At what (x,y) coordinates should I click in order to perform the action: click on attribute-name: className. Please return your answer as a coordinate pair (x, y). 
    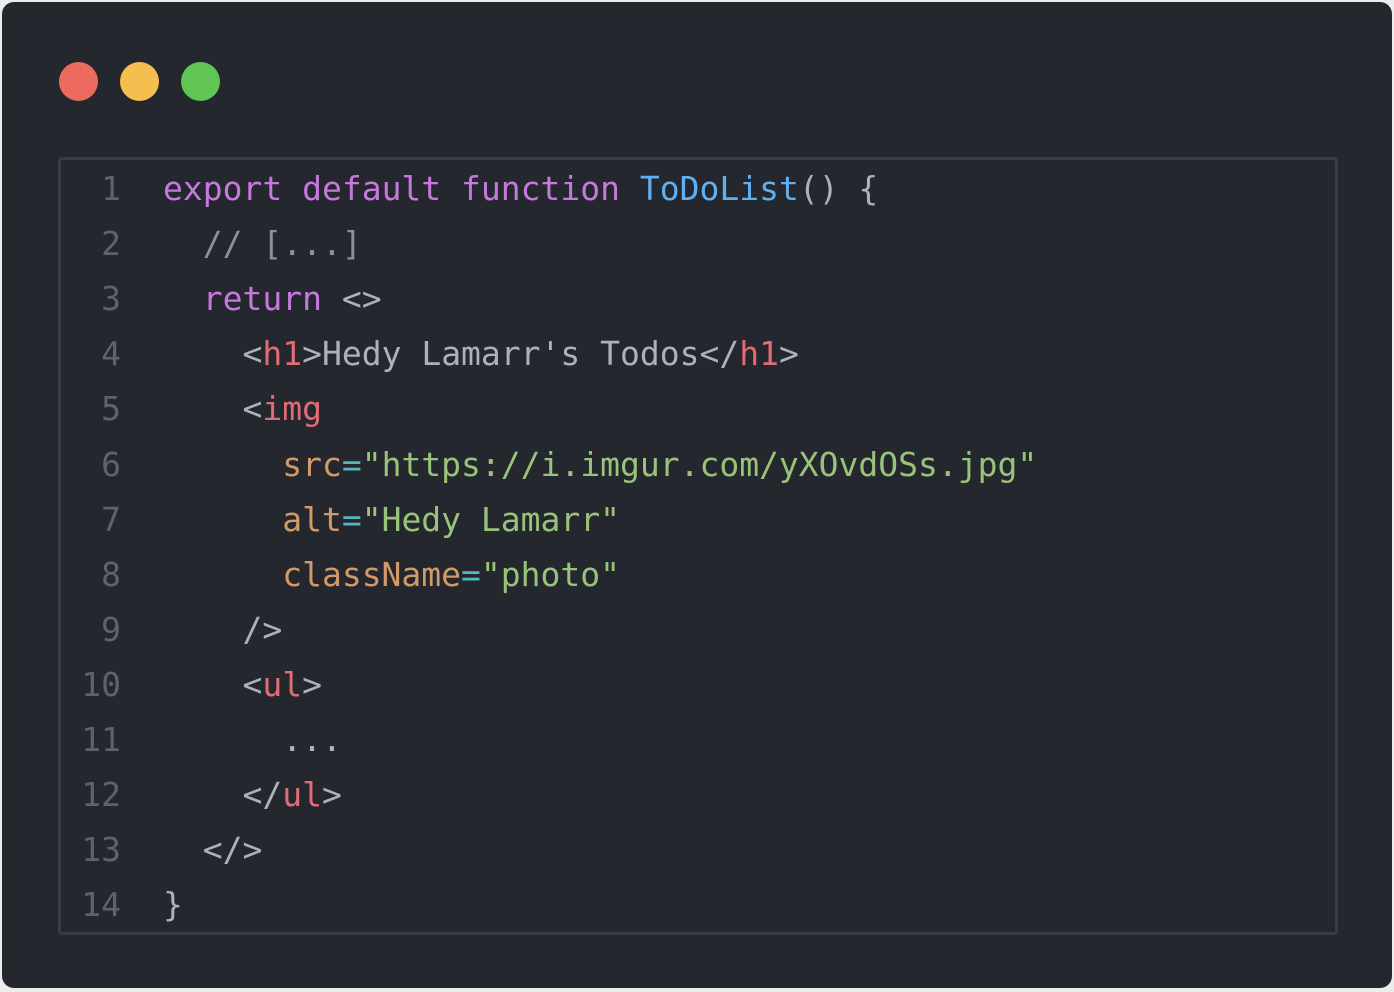
    Looking at the image, I should click on (372, 574).